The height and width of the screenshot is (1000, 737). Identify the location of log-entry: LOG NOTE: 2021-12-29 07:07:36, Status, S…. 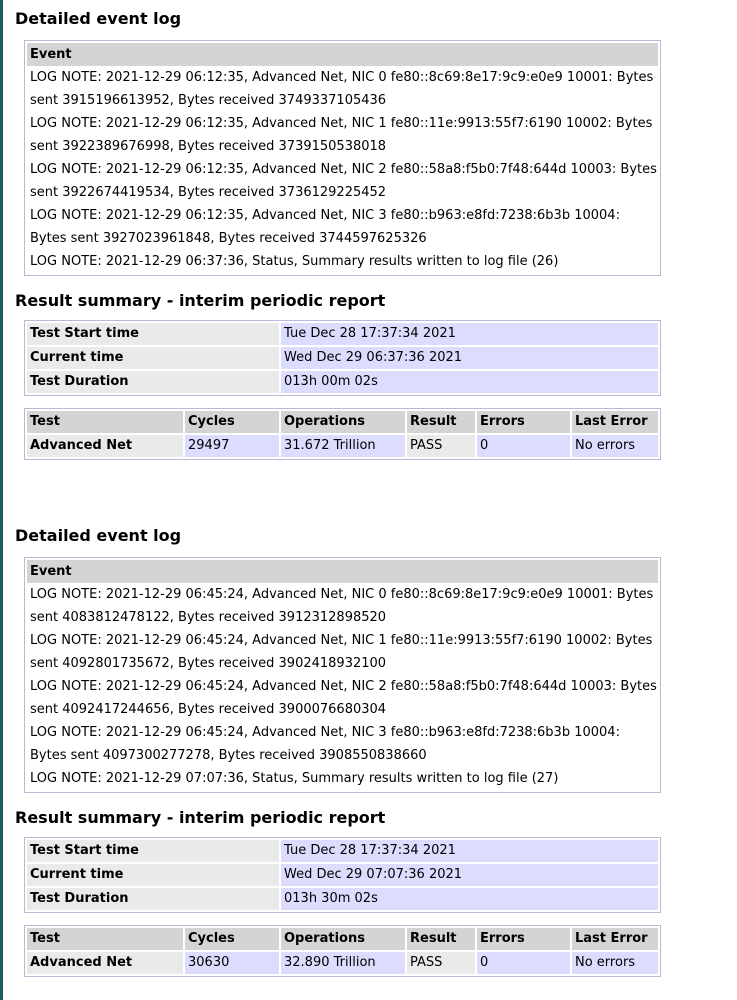
(294, 778).